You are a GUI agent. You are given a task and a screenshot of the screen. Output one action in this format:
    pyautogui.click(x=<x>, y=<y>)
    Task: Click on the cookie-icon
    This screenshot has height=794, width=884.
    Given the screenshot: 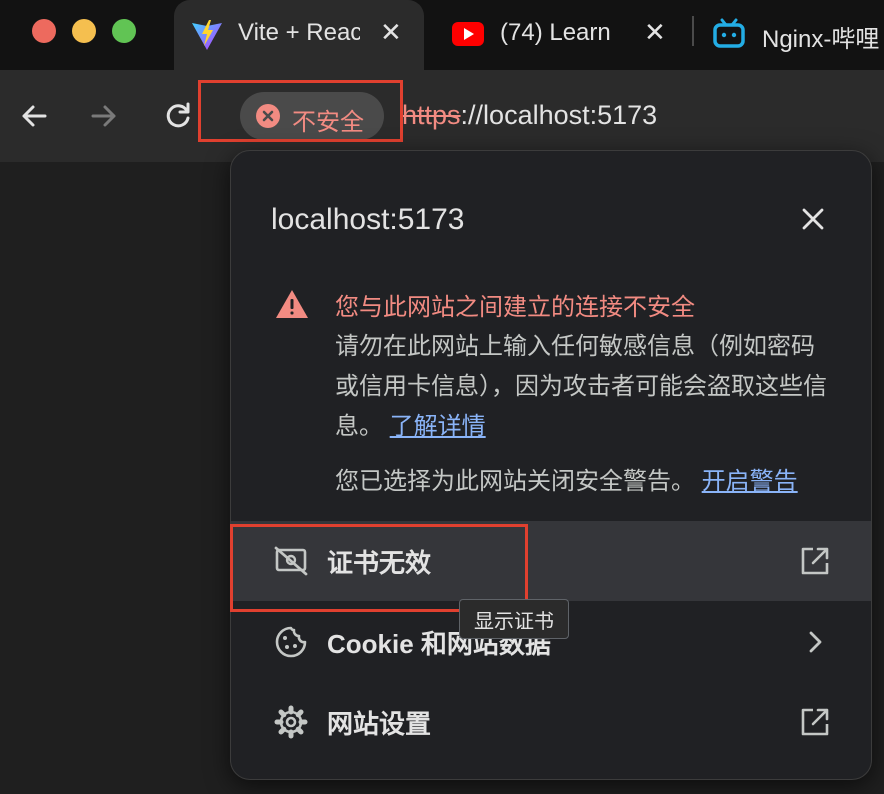 What is the action you would take?
    pyautogui.click(x=291, y=642)
    